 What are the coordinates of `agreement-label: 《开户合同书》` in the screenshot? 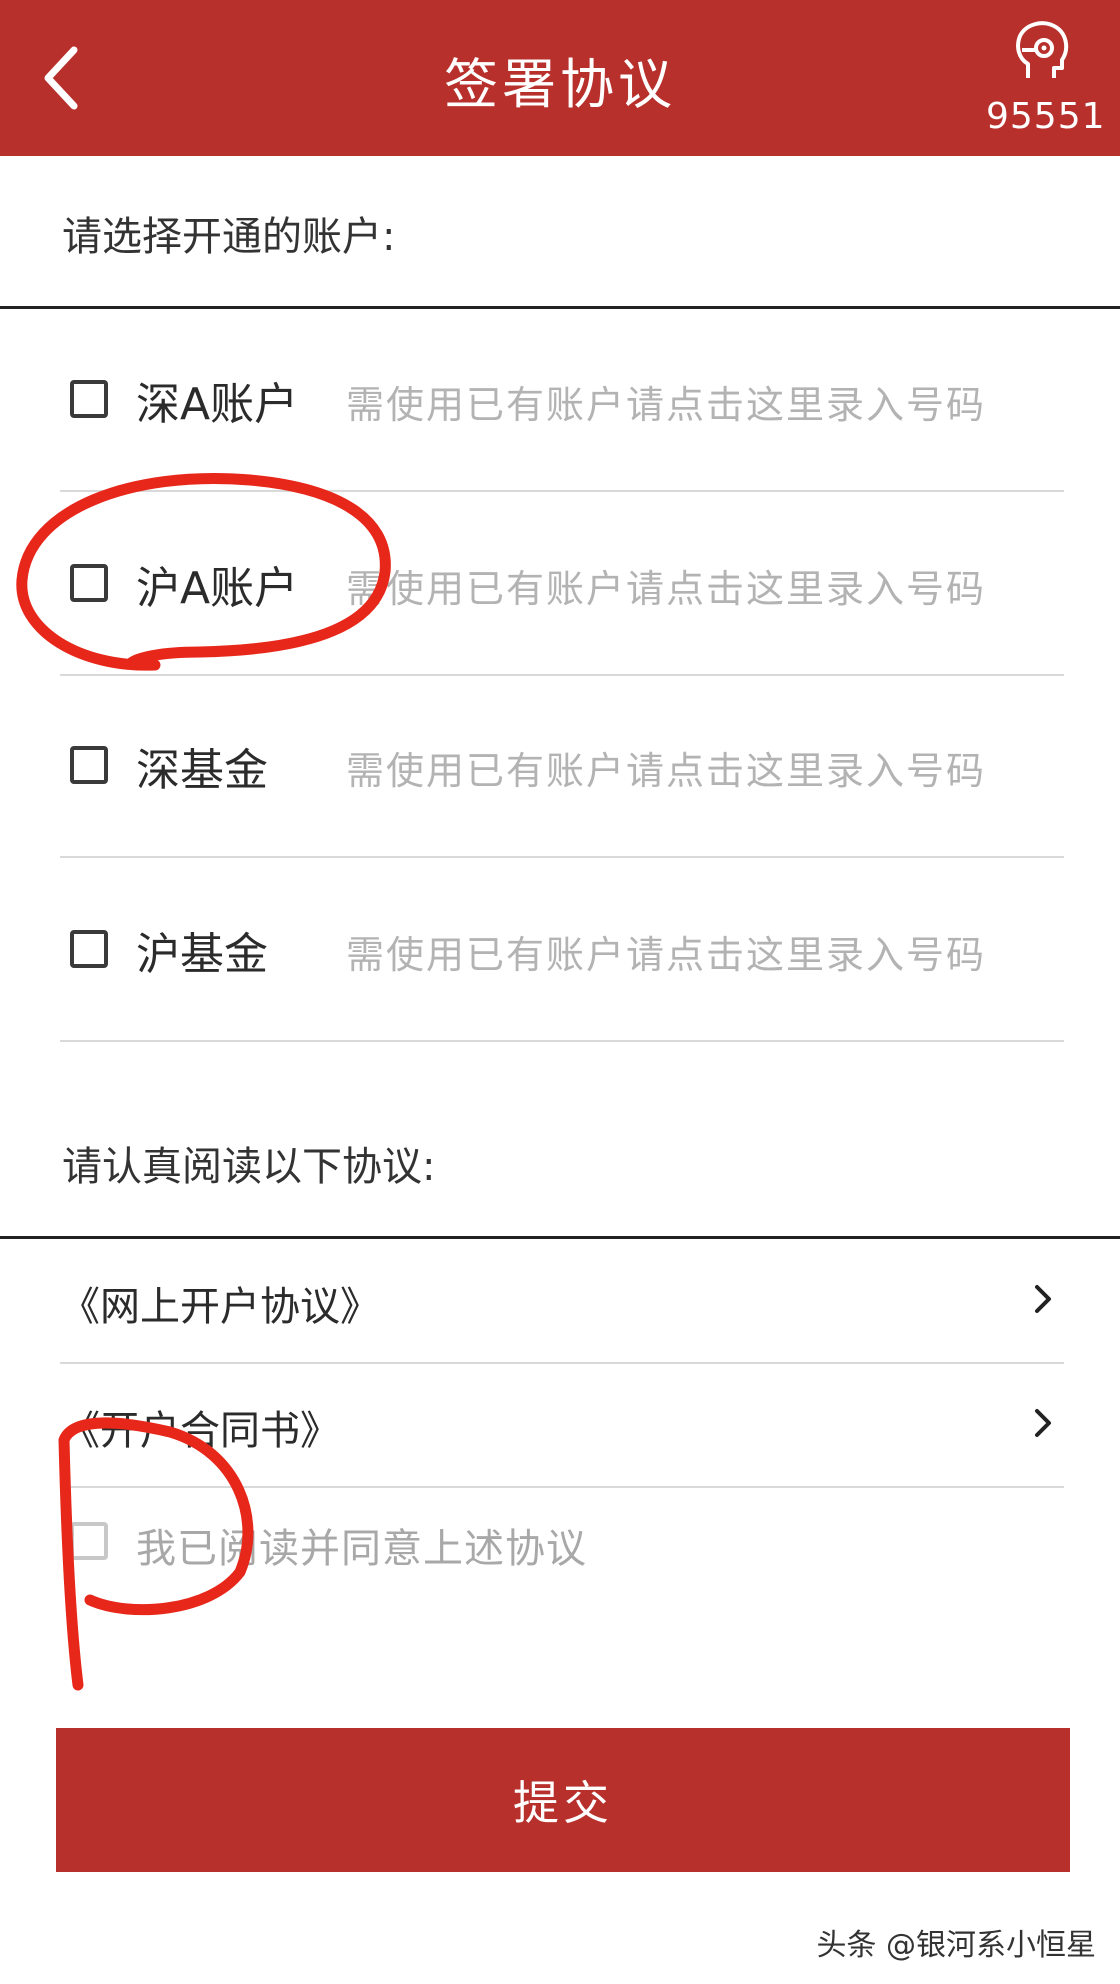 It's located at (200, 1431).